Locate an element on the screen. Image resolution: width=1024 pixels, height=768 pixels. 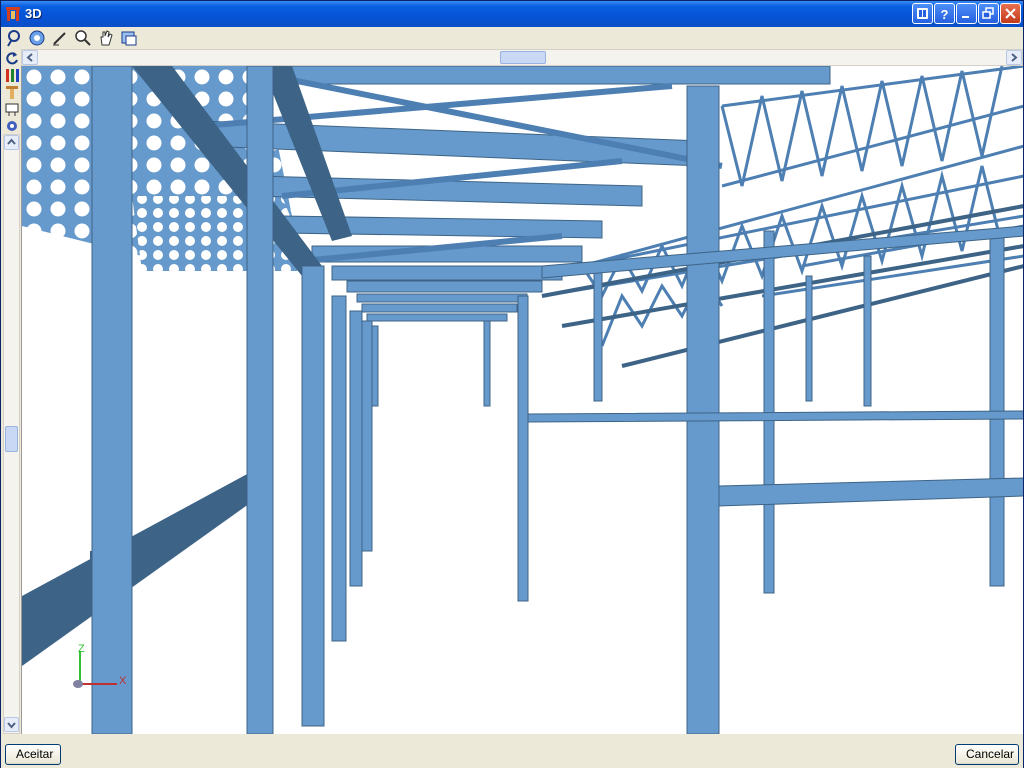
help-icon: ? is located at coordinates (944, 13).